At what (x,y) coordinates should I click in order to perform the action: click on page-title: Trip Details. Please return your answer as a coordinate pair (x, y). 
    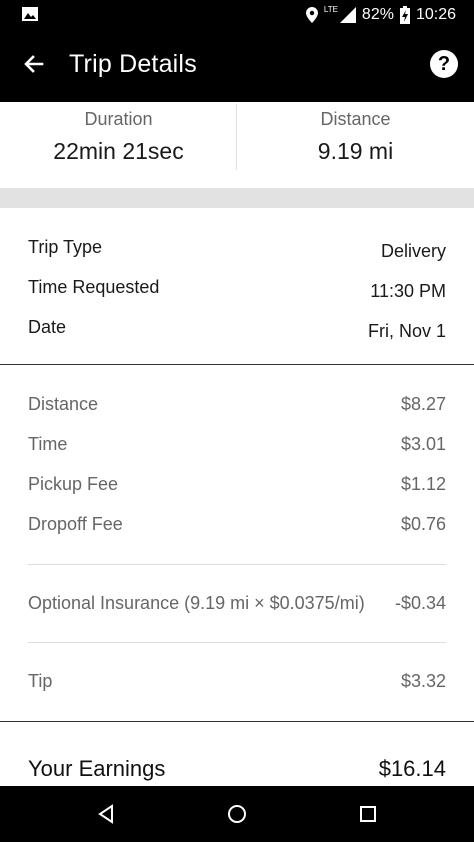
    Looking at the image, I should click on (133, 64).